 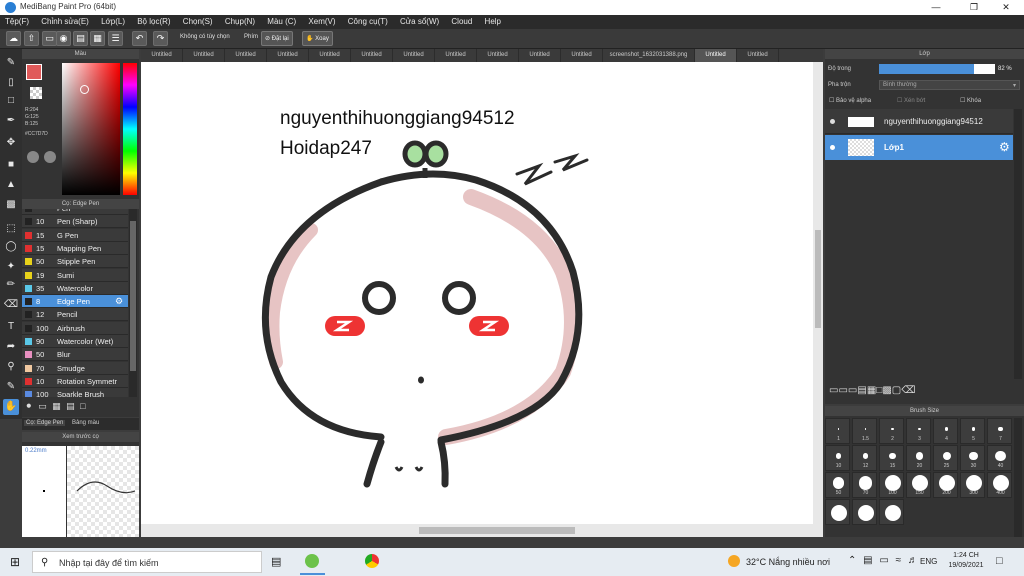 What do you see at coordinates (945, 458) in the screenshot?
I see `brush-size-cell: 25` at bounding box center [945, 458].